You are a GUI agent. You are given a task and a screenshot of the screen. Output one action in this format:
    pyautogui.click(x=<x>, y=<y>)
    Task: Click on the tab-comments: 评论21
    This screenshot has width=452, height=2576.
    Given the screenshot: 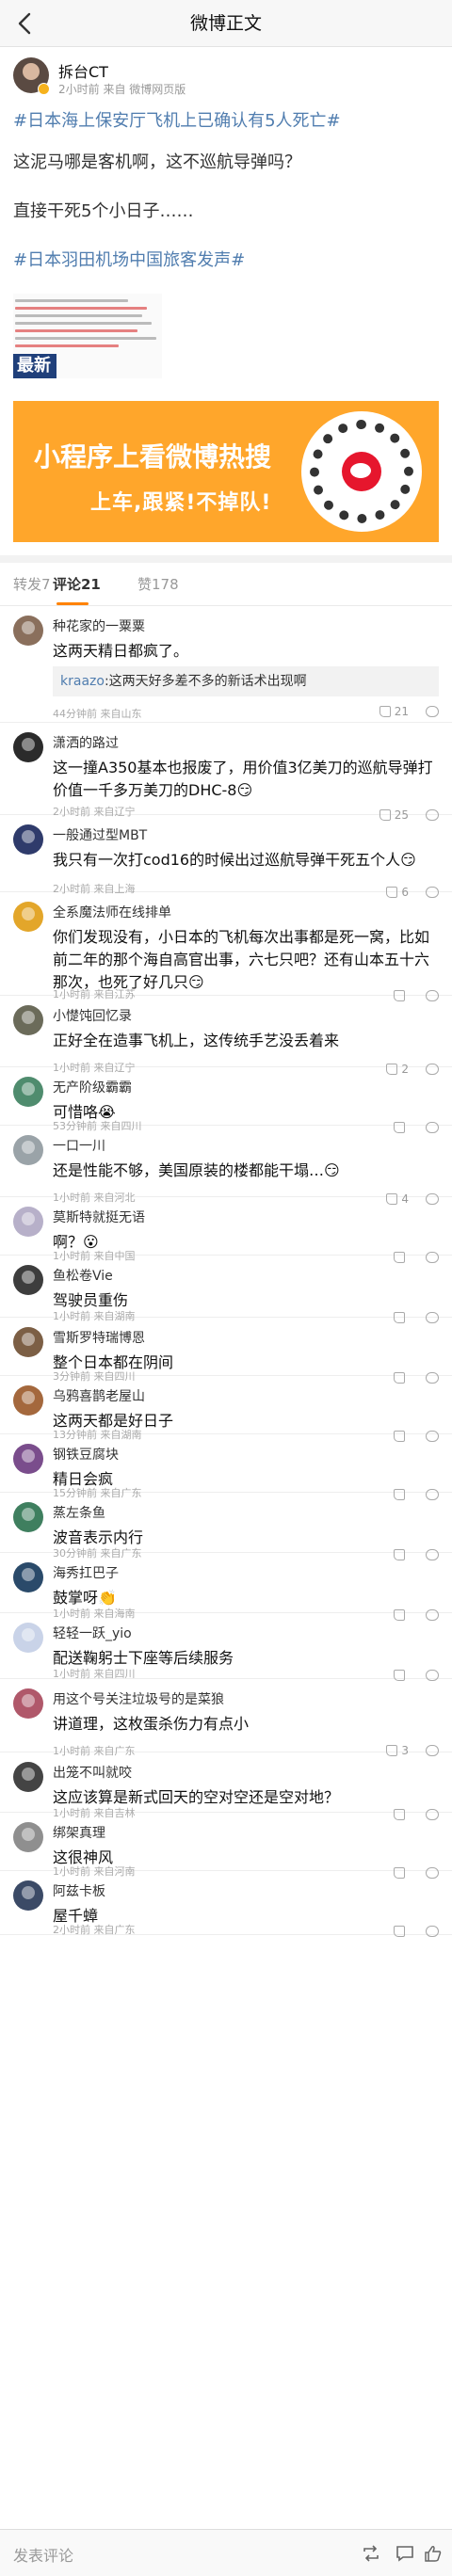 What is the action you would take?
    pyautogui.click(x=77, y=584)
    